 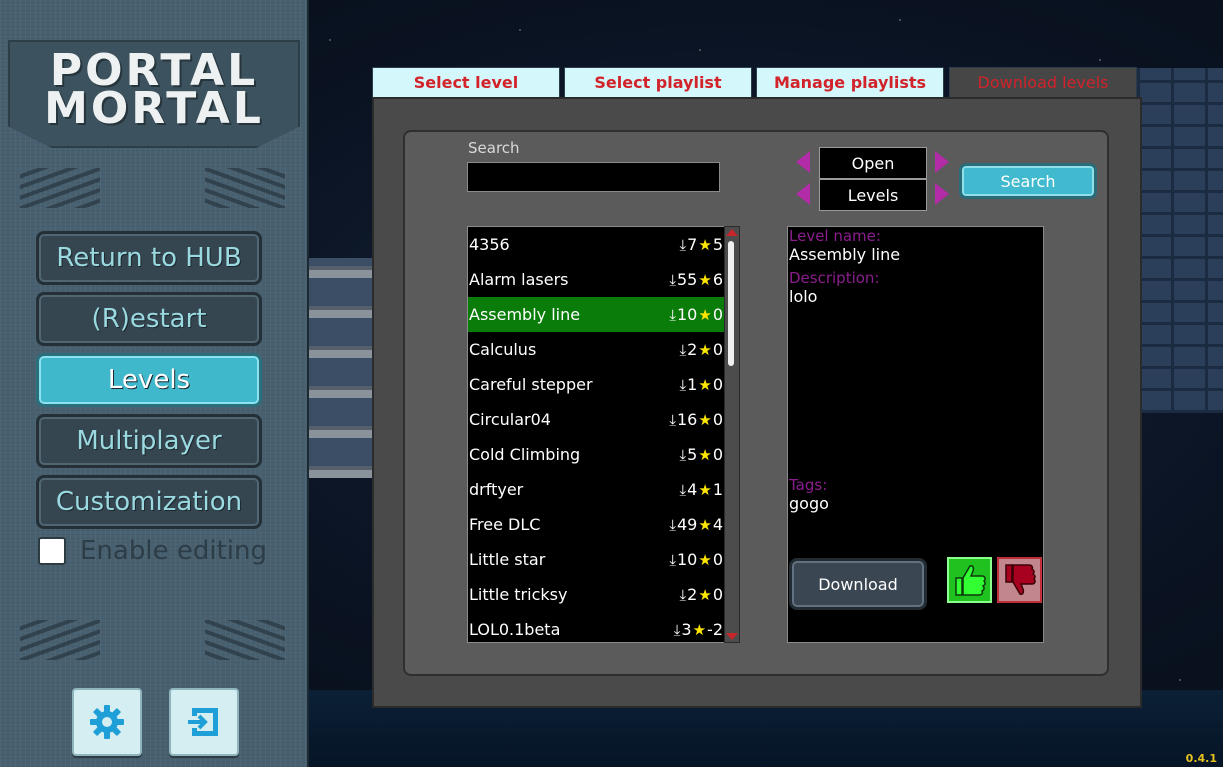 I want to click on return-to-hub-button: Return to HUB, so click(x=149, y=258).